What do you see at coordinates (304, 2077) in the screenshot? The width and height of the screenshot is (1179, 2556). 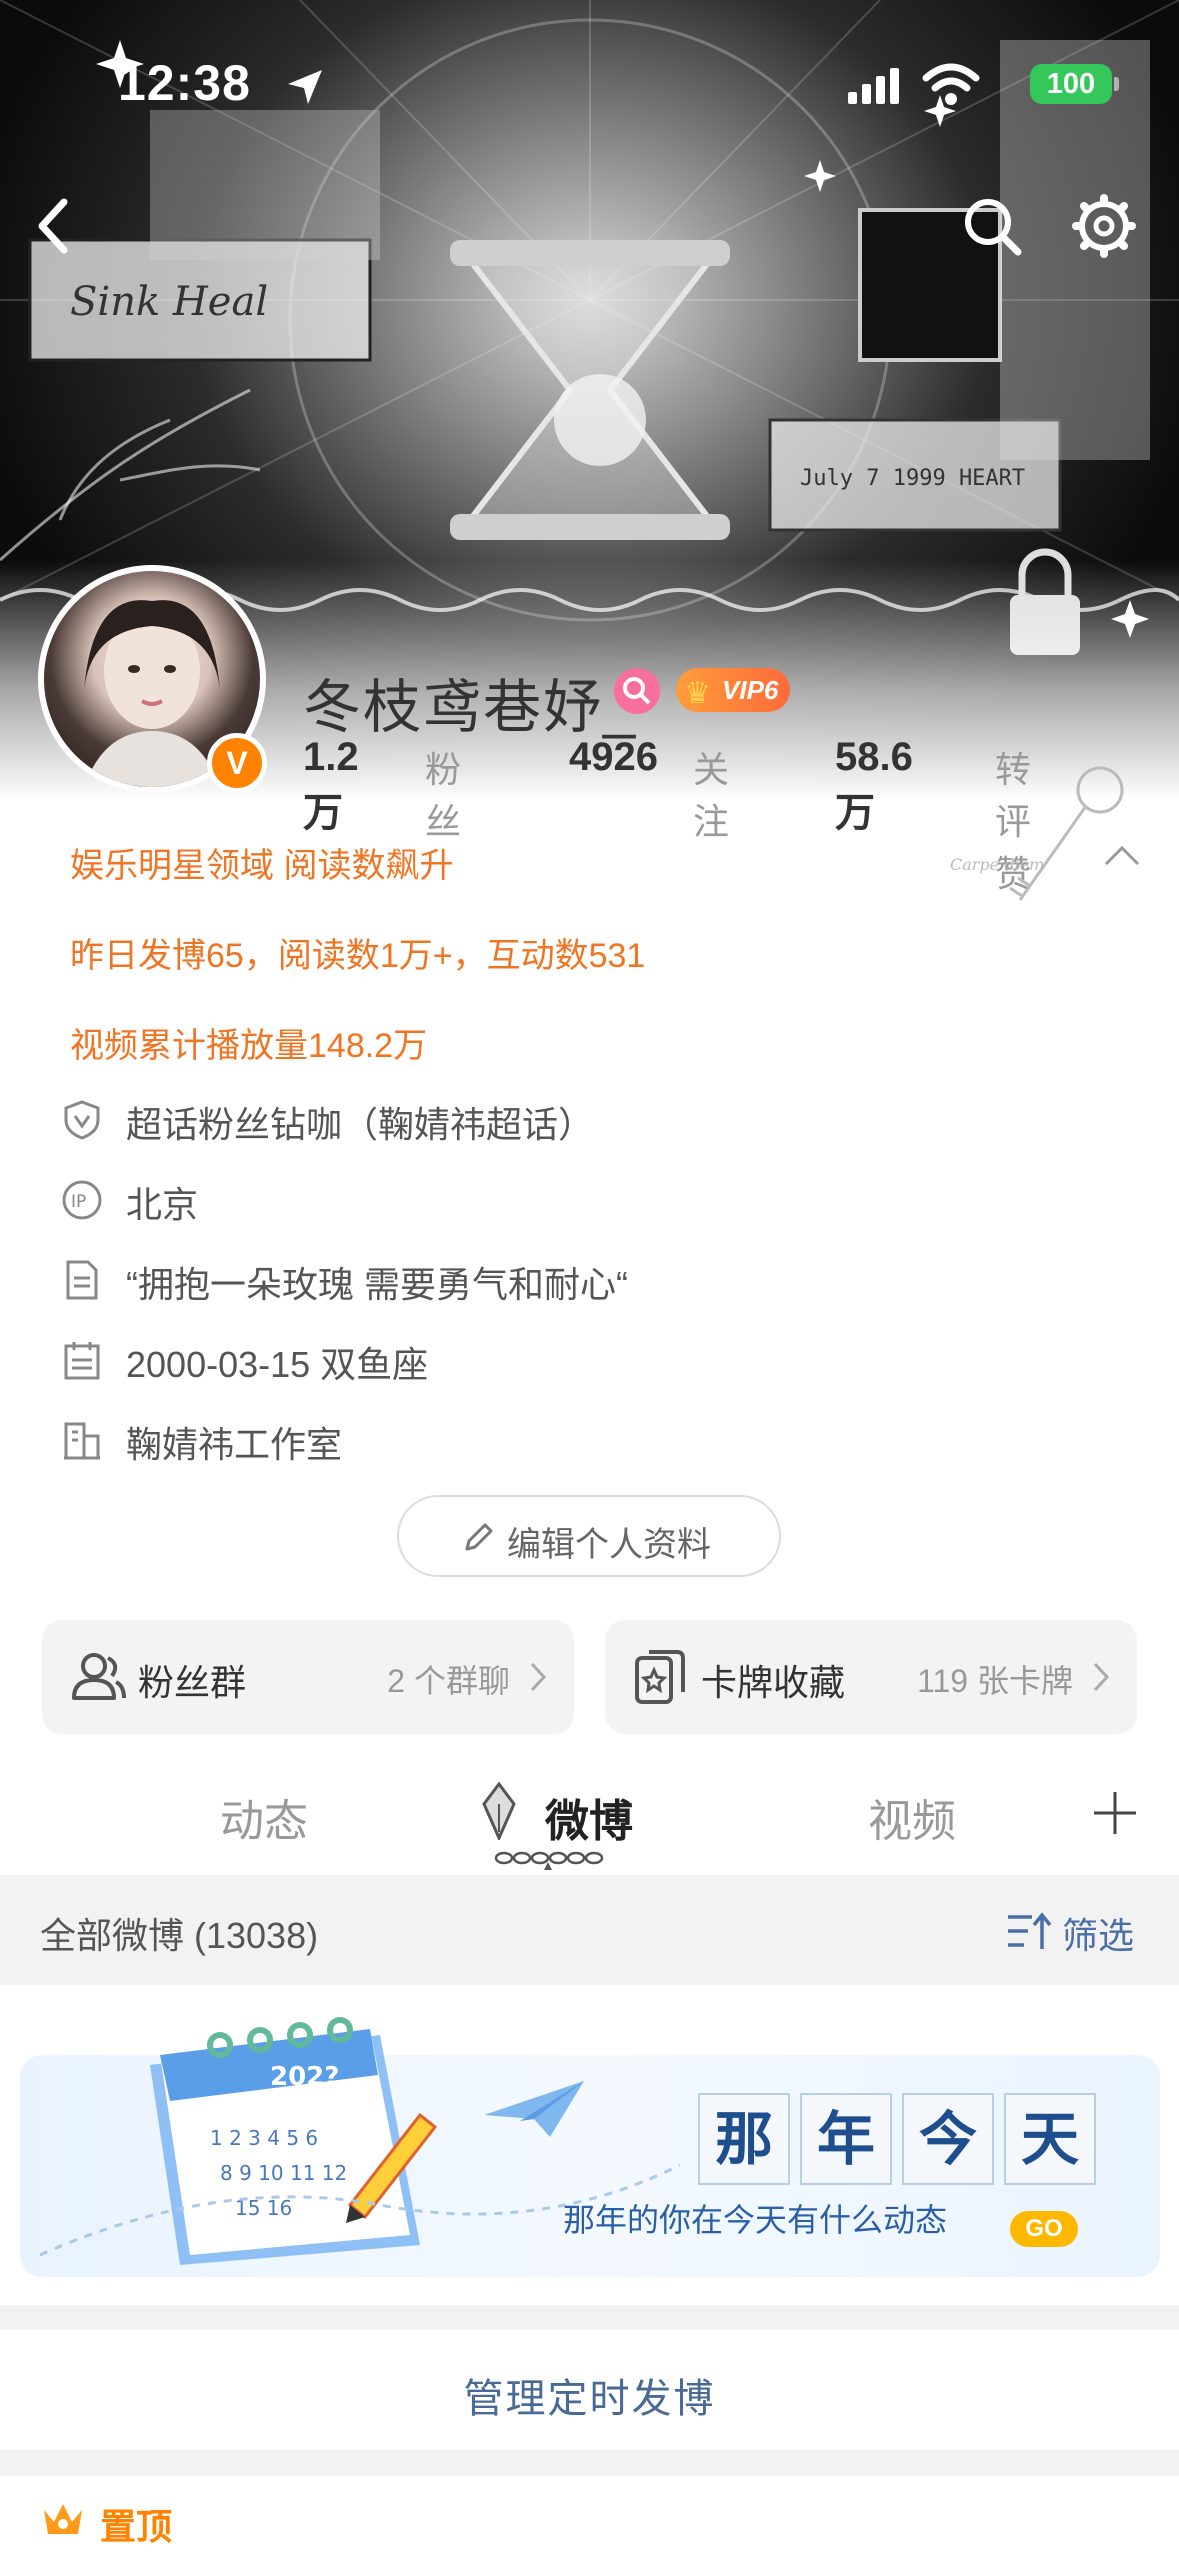 I see `calendar-year-text: 202?` at bounding box center [304, 2077].